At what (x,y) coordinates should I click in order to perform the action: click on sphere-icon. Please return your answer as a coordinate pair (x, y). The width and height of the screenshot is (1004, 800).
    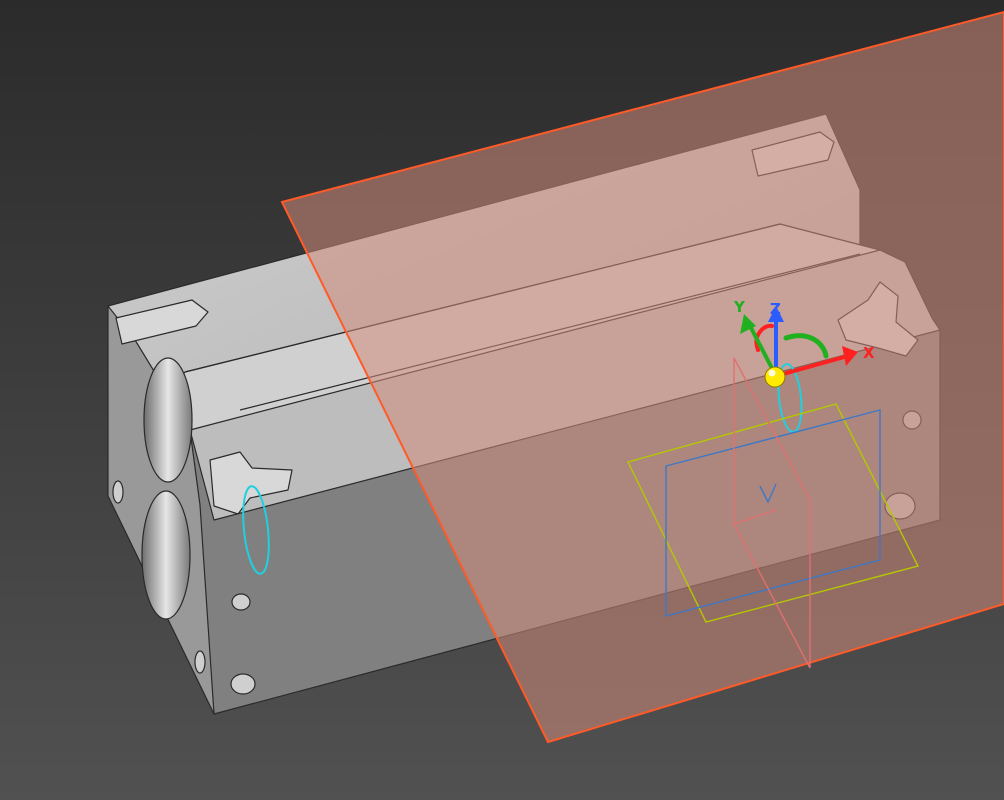
    Looking at the image, I should click on (775, 377).